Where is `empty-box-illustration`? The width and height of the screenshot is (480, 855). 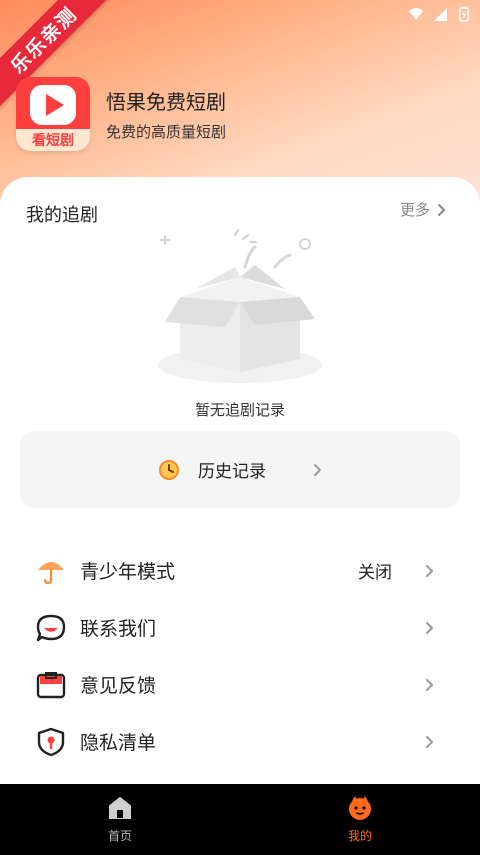 empty-box-illustration is located at coordinates (240, 306).